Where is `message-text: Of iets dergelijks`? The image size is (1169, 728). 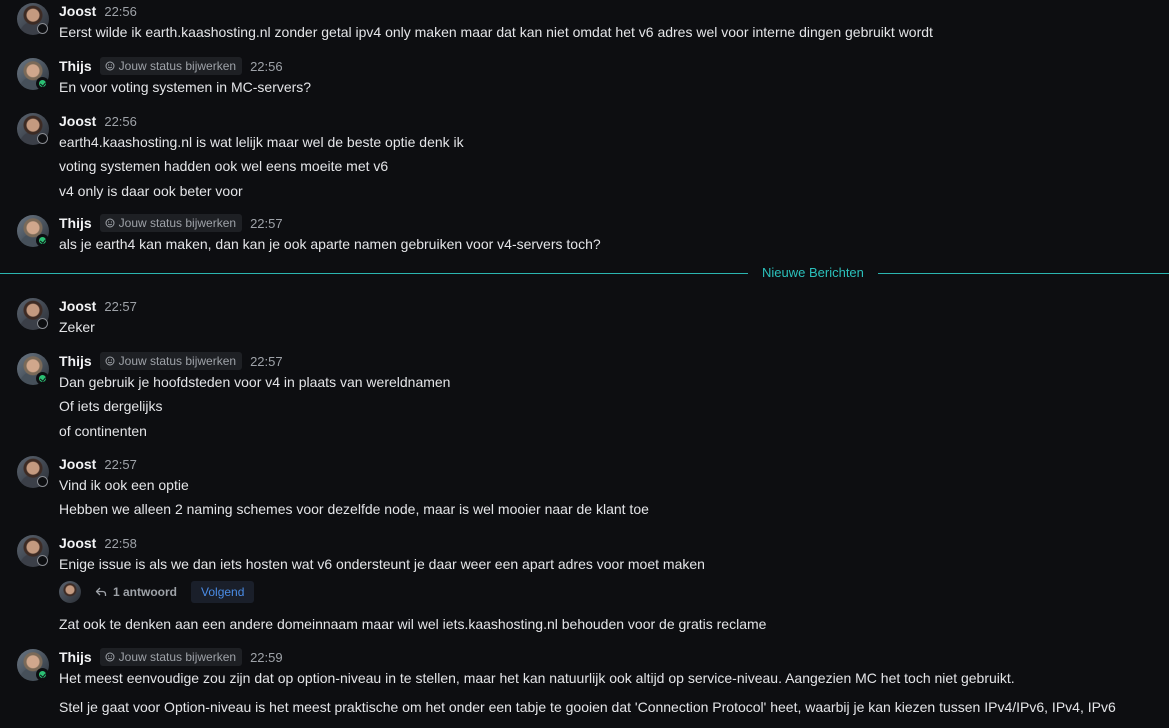 message-text: Of iets dergelijks is located at coordinates (111, 406).